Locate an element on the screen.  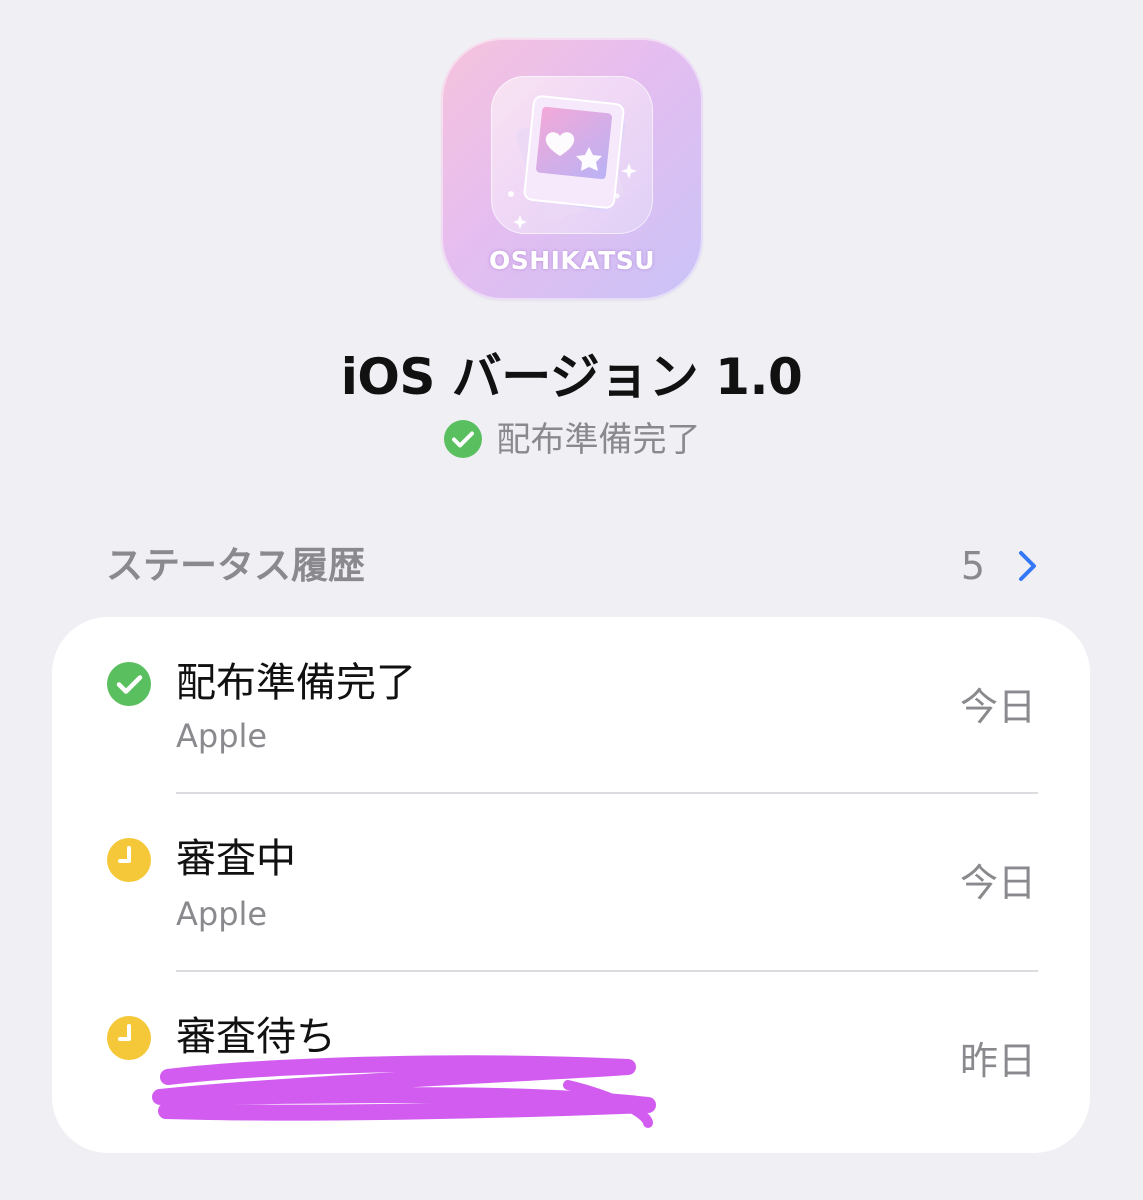
status-history-header: ステータス履歴 is located at coordinates (235, 565).